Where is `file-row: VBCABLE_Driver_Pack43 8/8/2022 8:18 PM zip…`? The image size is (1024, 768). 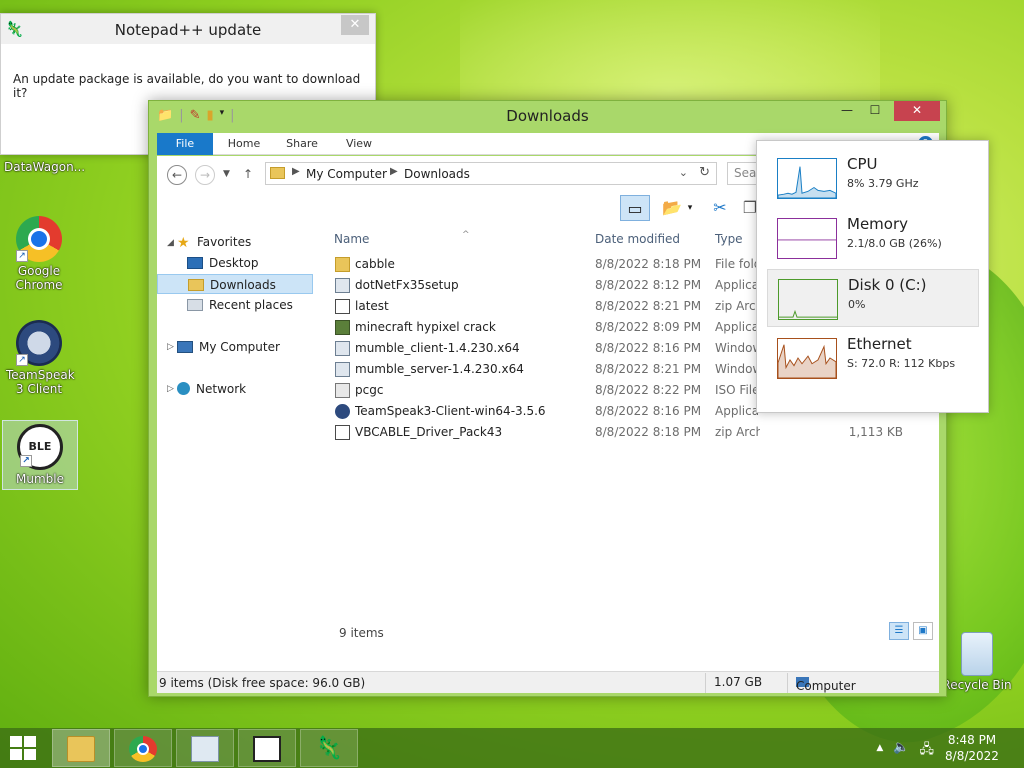 file-row: VBCABLE_Driver_Pack43 8/8/2022 8:18 PM zip… is located at coordinates (632, 432).